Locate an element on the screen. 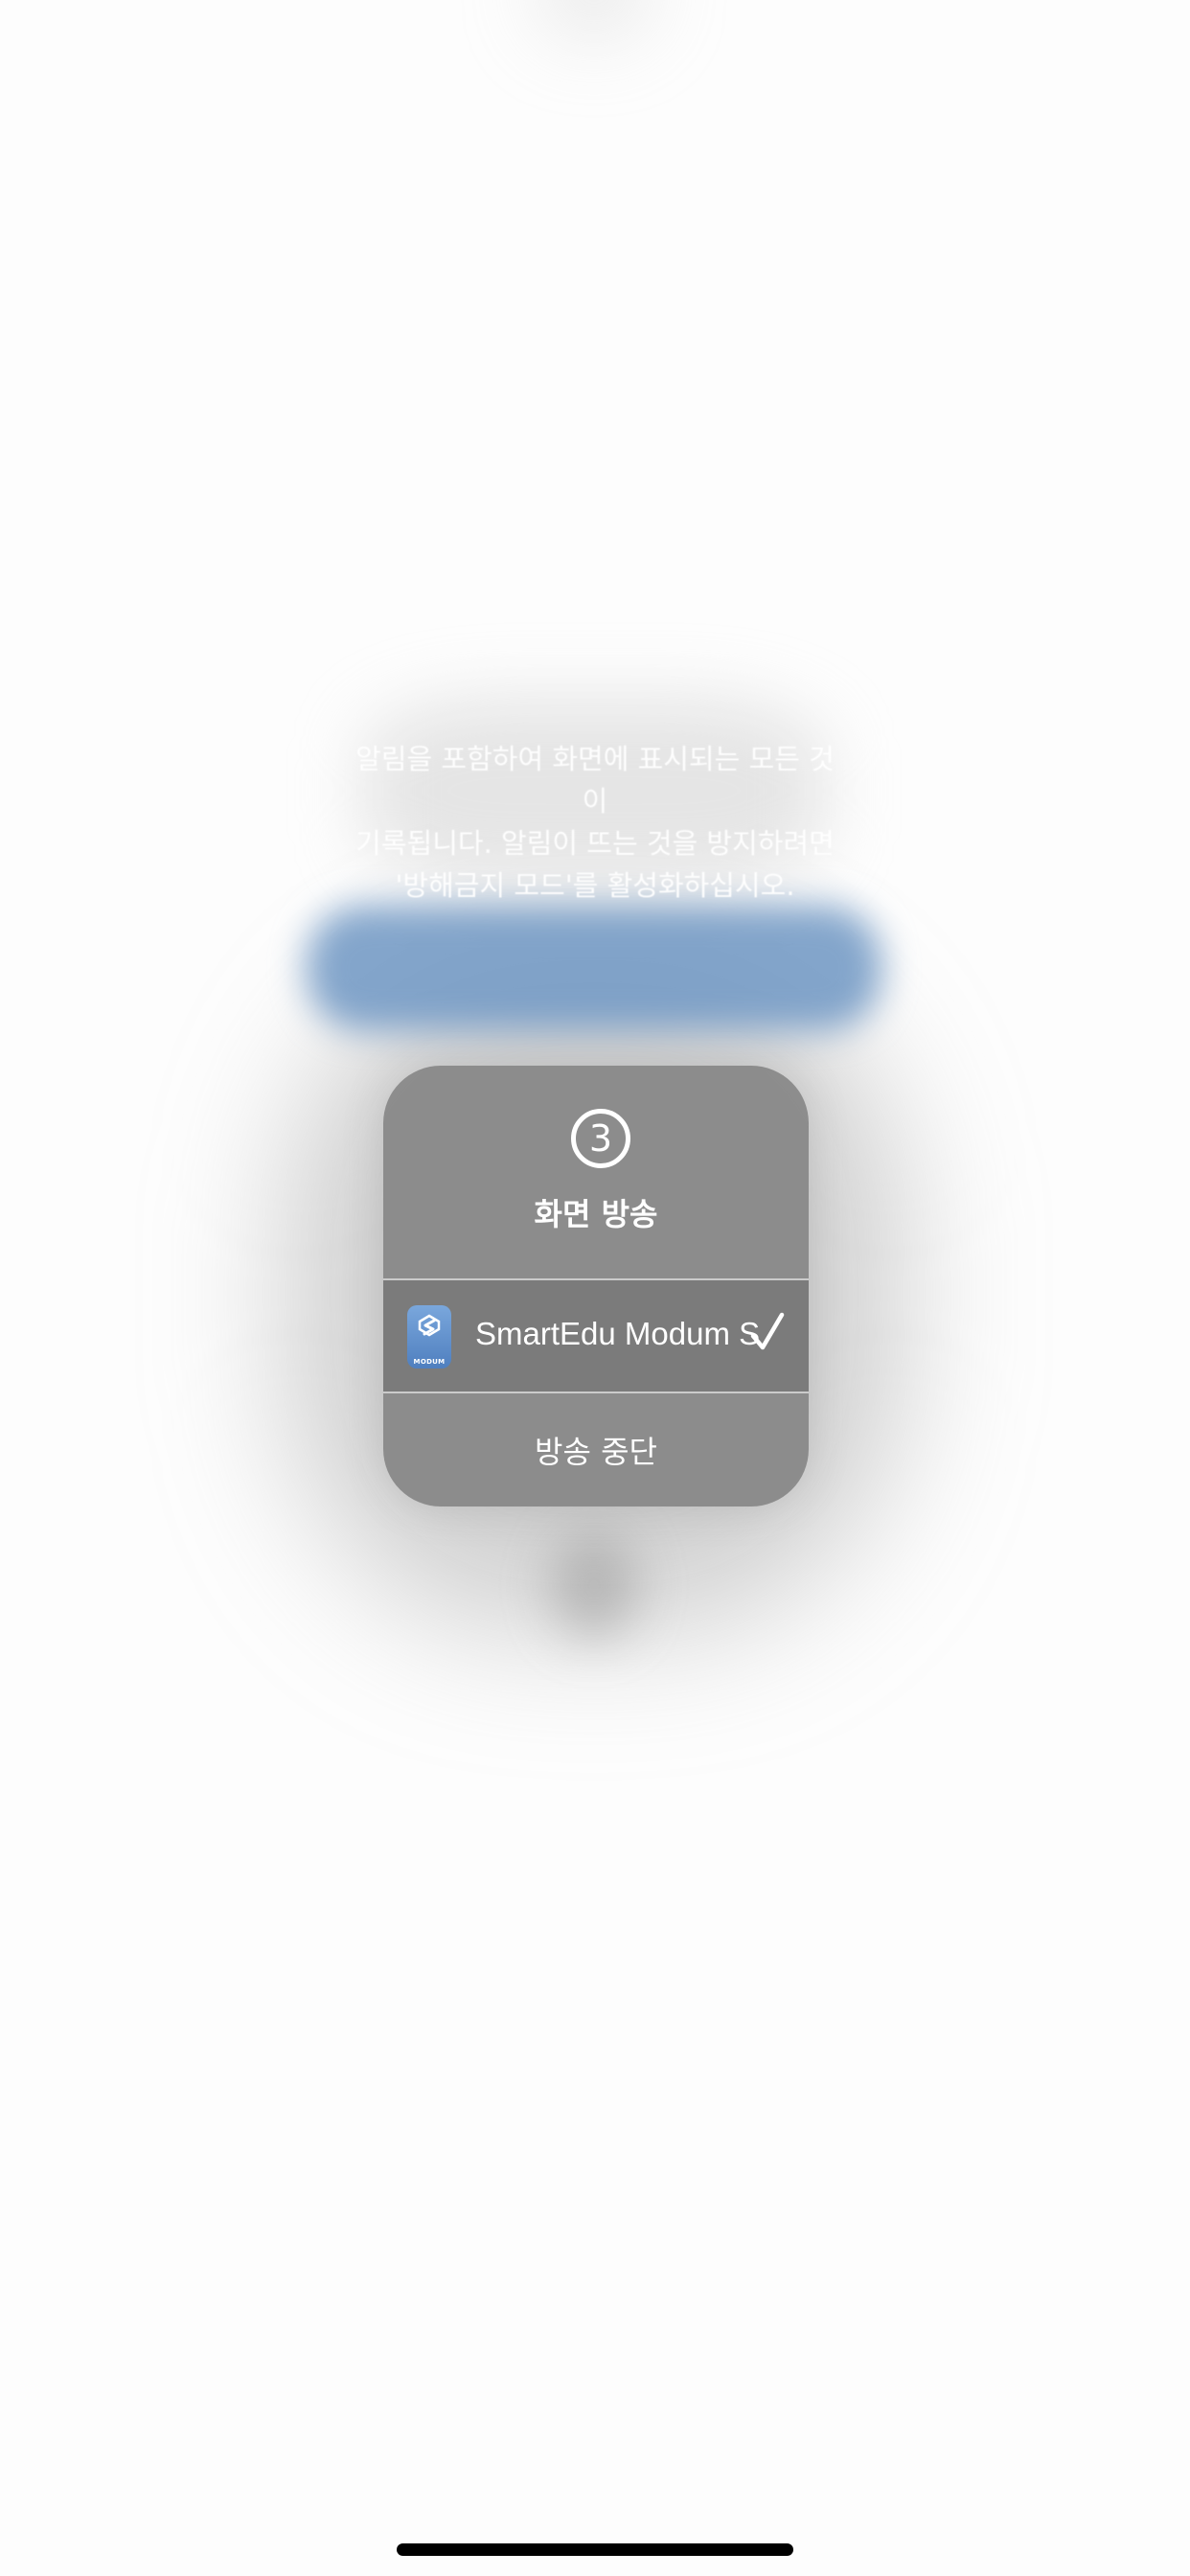 The width and height of the screenshot is (1190, 2576). home-indicator is located at coordinates (595, 2549).